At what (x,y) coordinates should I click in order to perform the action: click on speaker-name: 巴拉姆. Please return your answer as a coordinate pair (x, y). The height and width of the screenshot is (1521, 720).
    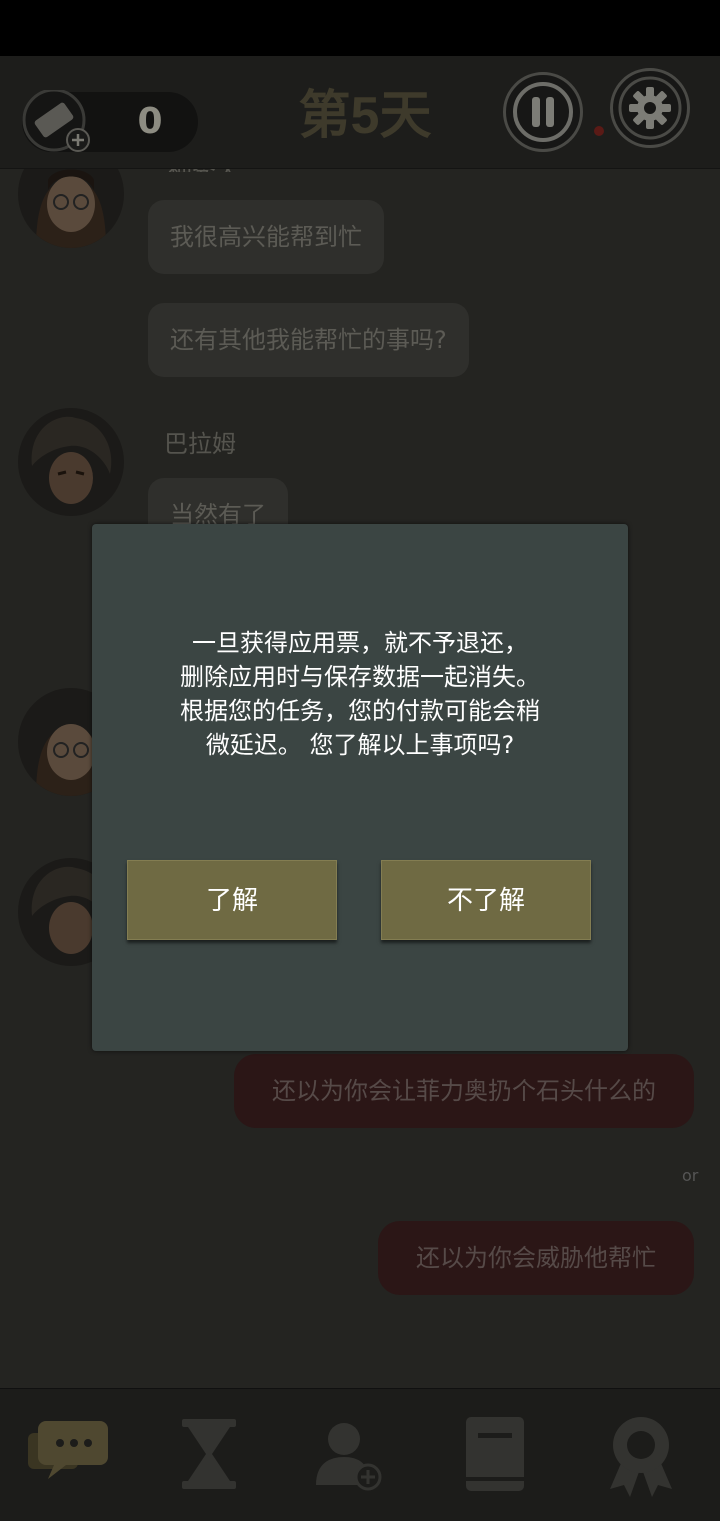
    Looking at the image, I should click on (200, 444).